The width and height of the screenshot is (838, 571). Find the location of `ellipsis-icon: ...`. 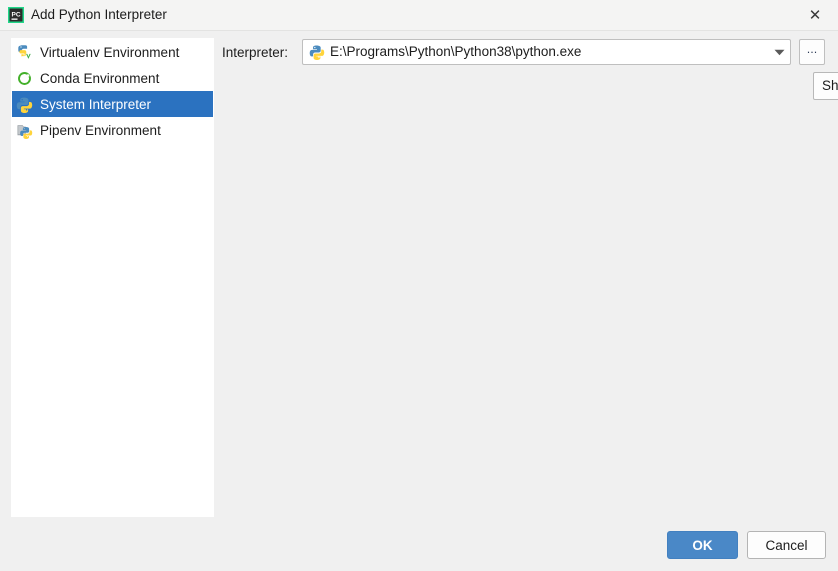

ellipsis-icon: ... is located at coordinates (812, 49).